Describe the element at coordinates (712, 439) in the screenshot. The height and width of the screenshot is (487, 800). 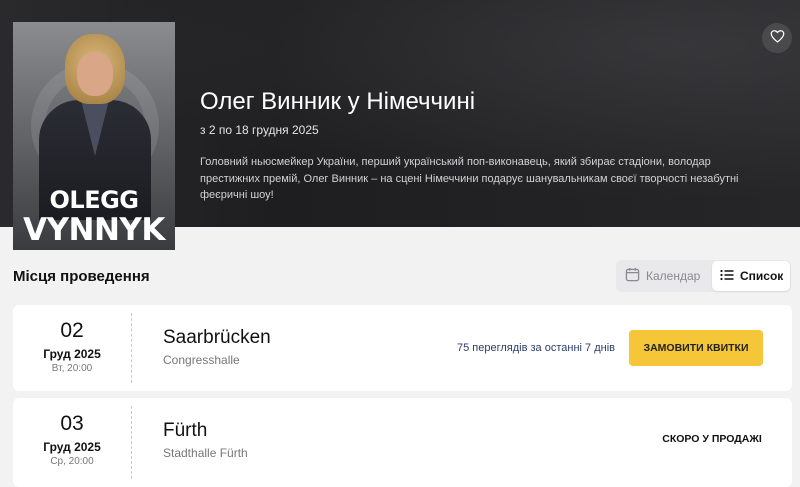
I see `coming-soon-status: СКОРО У ПРОДАЖІ` at that location.